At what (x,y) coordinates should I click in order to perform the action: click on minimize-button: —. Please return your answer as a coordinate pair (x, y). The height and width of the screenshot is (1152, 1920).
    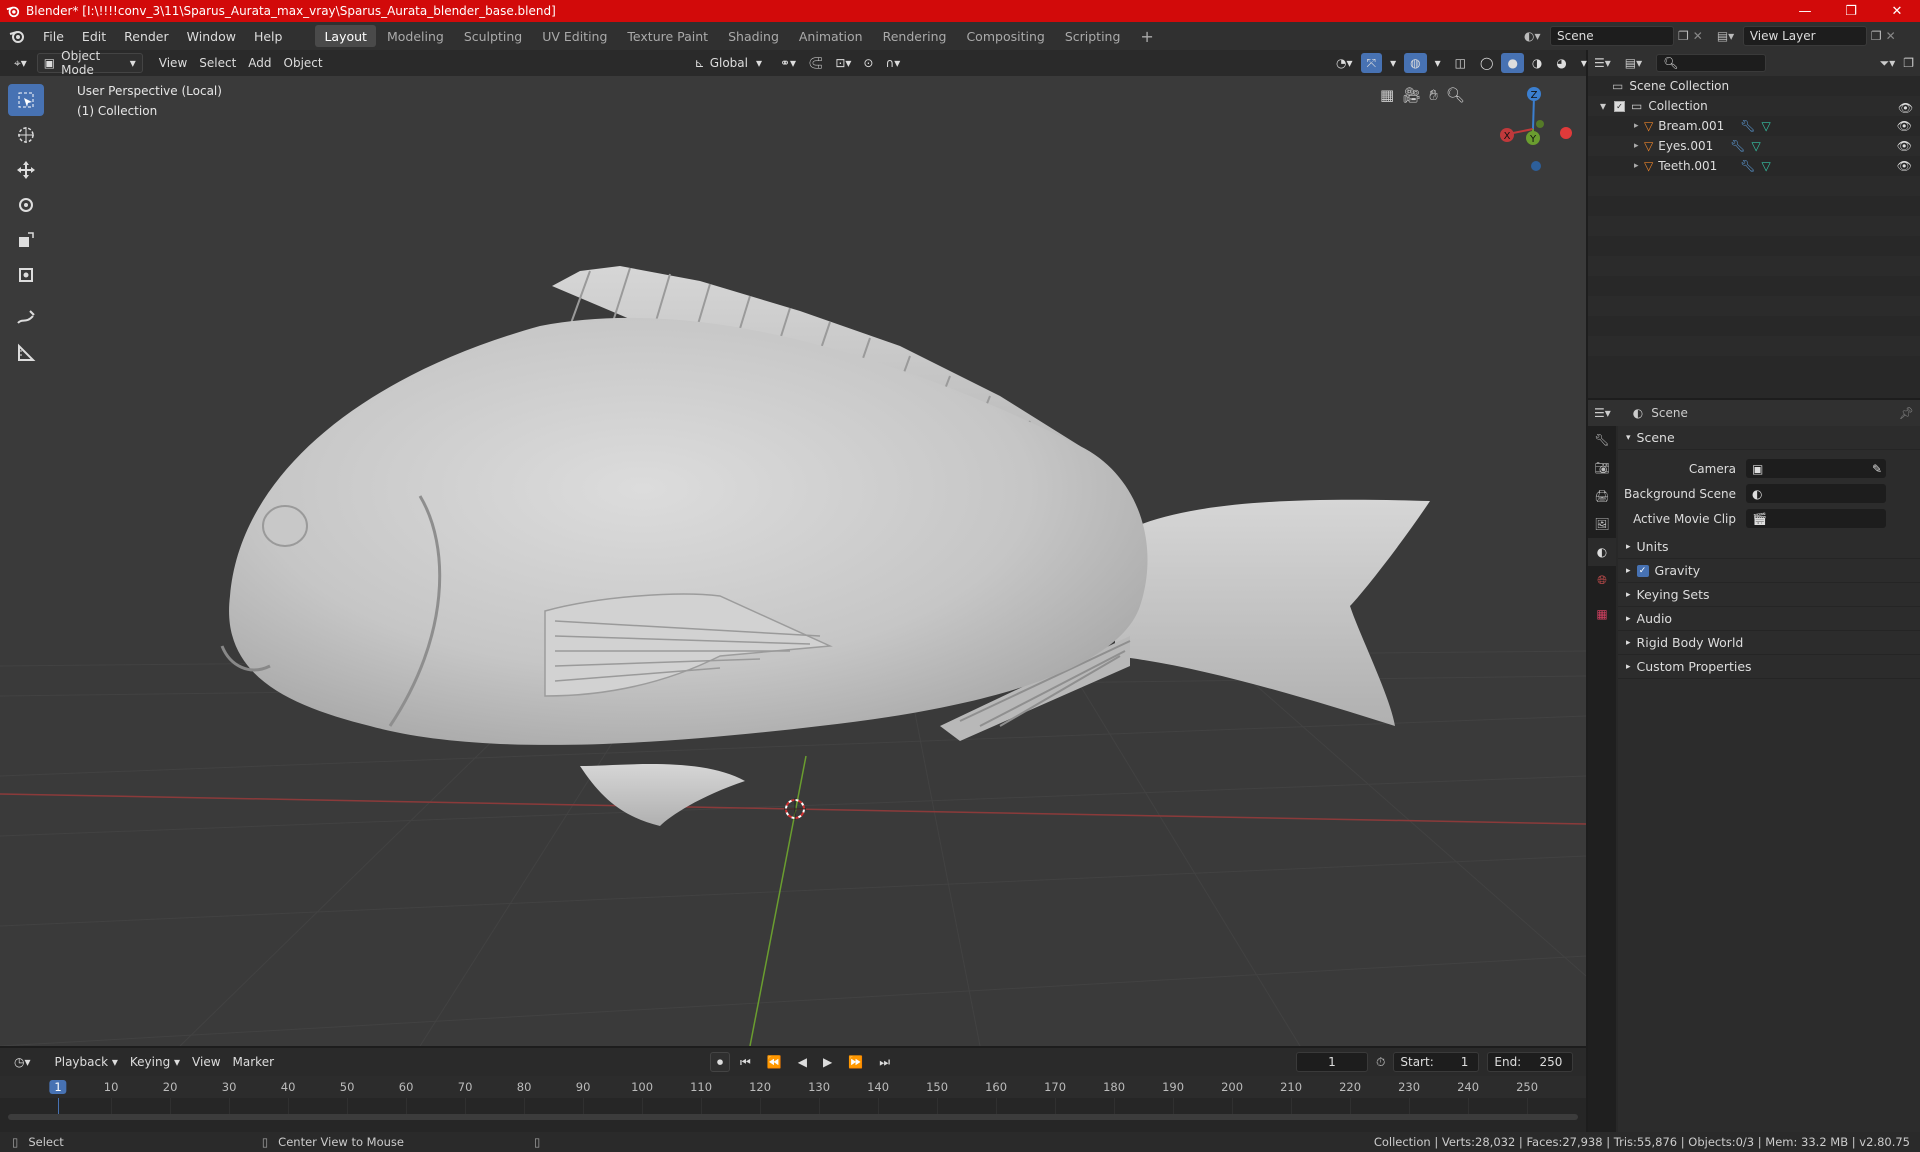
    Looking at the image, I should click on (1805, 11).